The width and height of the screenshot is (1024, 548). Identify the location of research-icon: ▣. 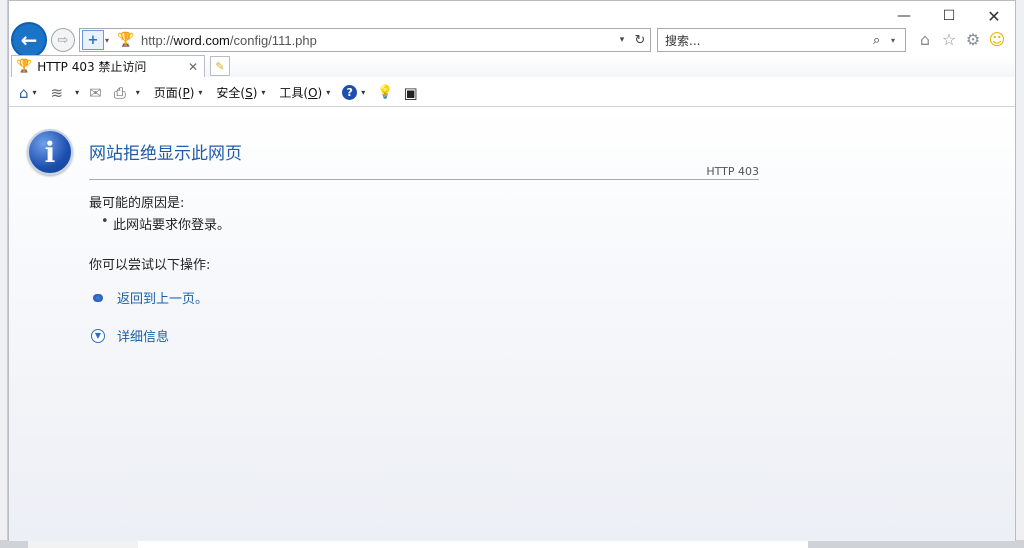
(410, 92).